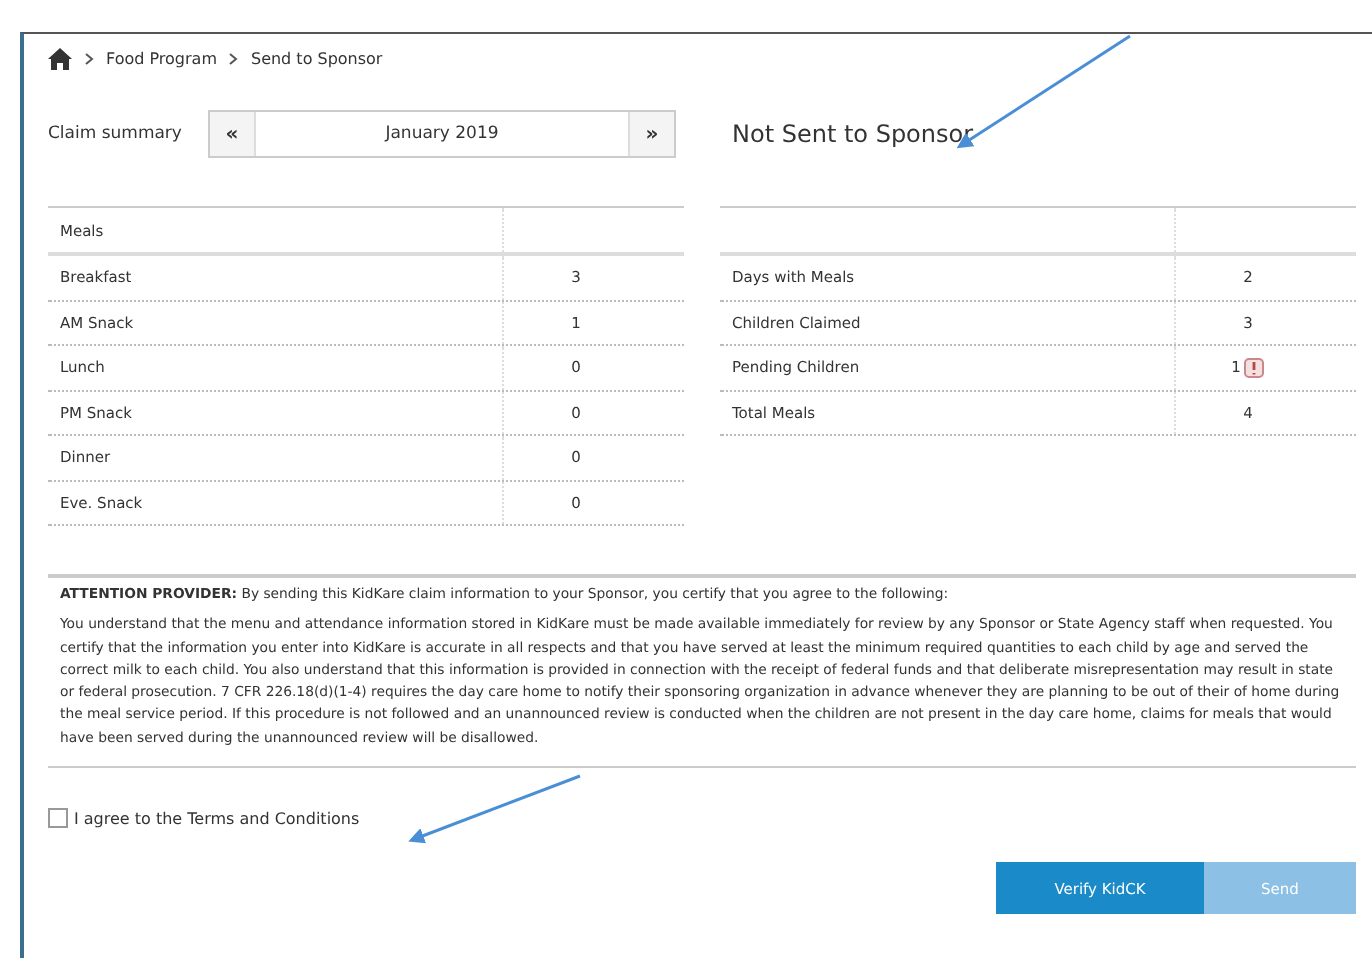 The image size is (1372, 958). I want to click on previous-month-button: «, so click(232, 134).